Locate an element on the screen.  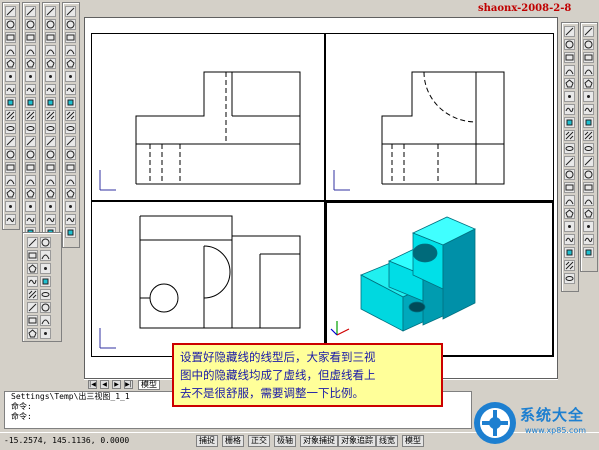
tab-nav-first: |◀ is located at coordinates (92, 384).